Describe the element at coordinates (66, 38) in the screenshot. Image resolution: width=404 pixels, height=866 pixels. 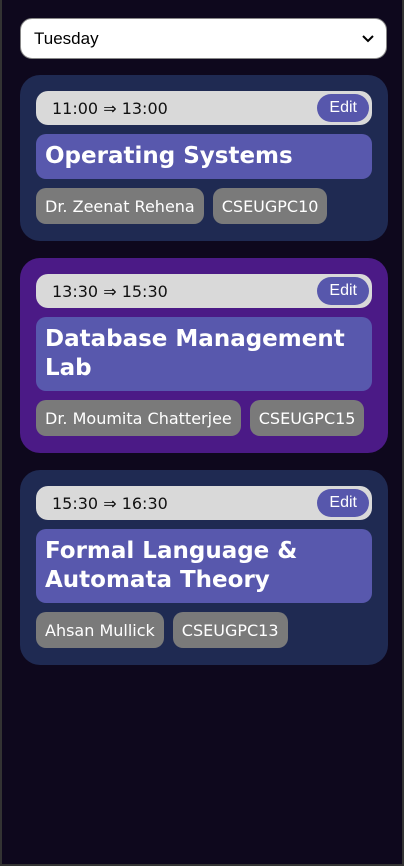
I see `day-select-value: Tuesday` at that location.